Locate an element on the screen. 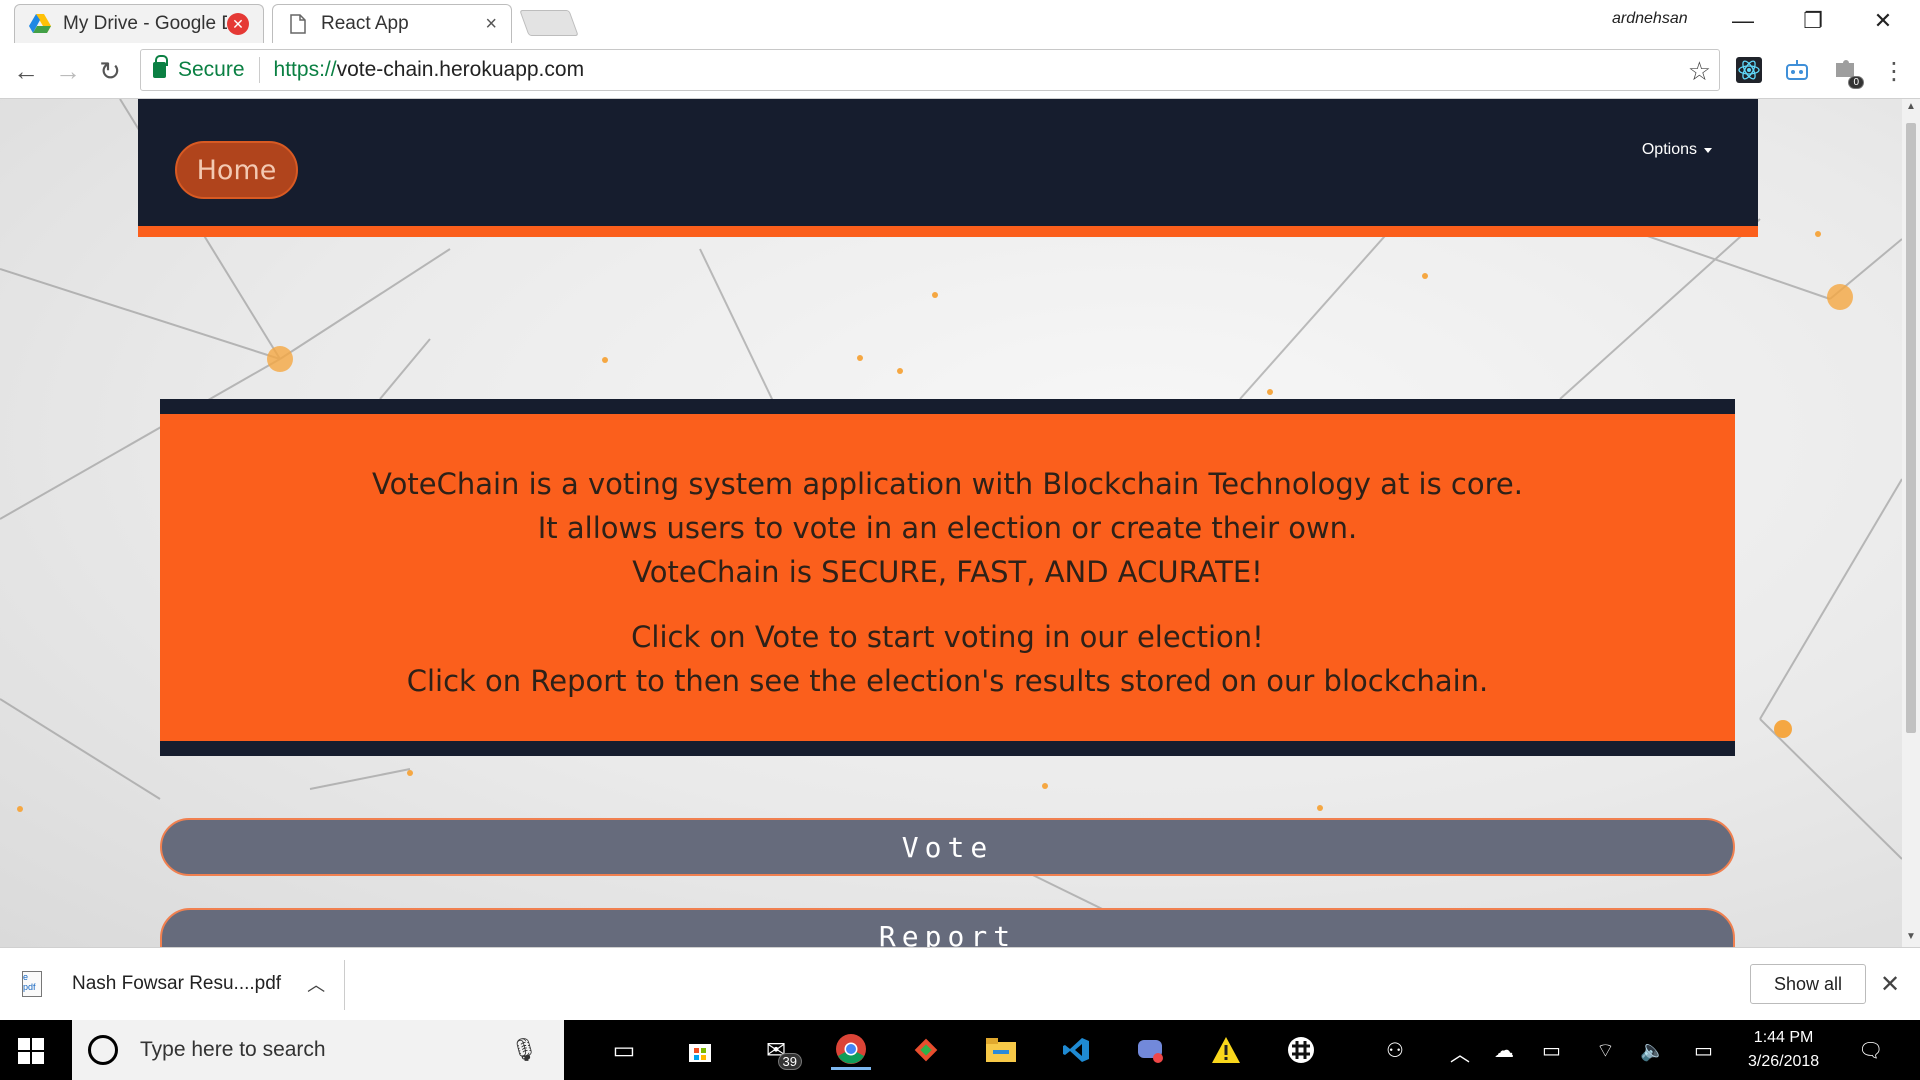  minimize-icon: — is located at coordinates (1743, 21).